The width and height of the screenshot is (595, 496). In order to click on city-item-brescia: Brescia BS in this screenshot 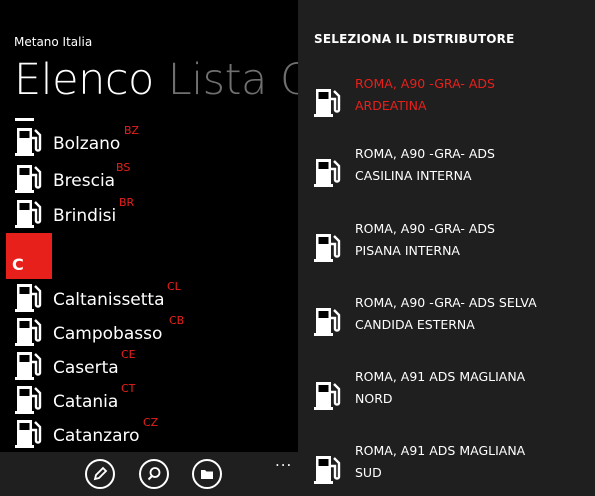, I will do `click(149, 178)`.